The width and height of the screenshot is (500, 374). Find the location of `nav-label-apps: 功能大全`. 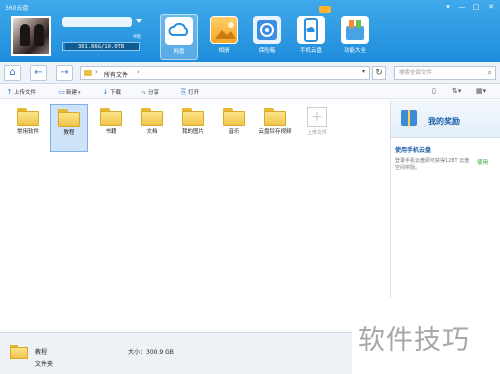

nav-label-apps: 功能大全 is located at coordinates (354, 51).